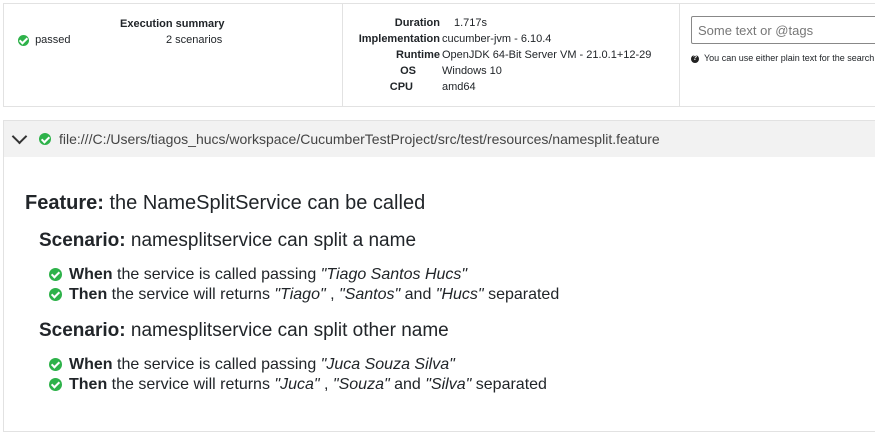 The height and width of the screenshot is (444, 875). Describe the element at coordinates (448, 384) in the screenshot. I see `step-argument: "Silva"` at that location.